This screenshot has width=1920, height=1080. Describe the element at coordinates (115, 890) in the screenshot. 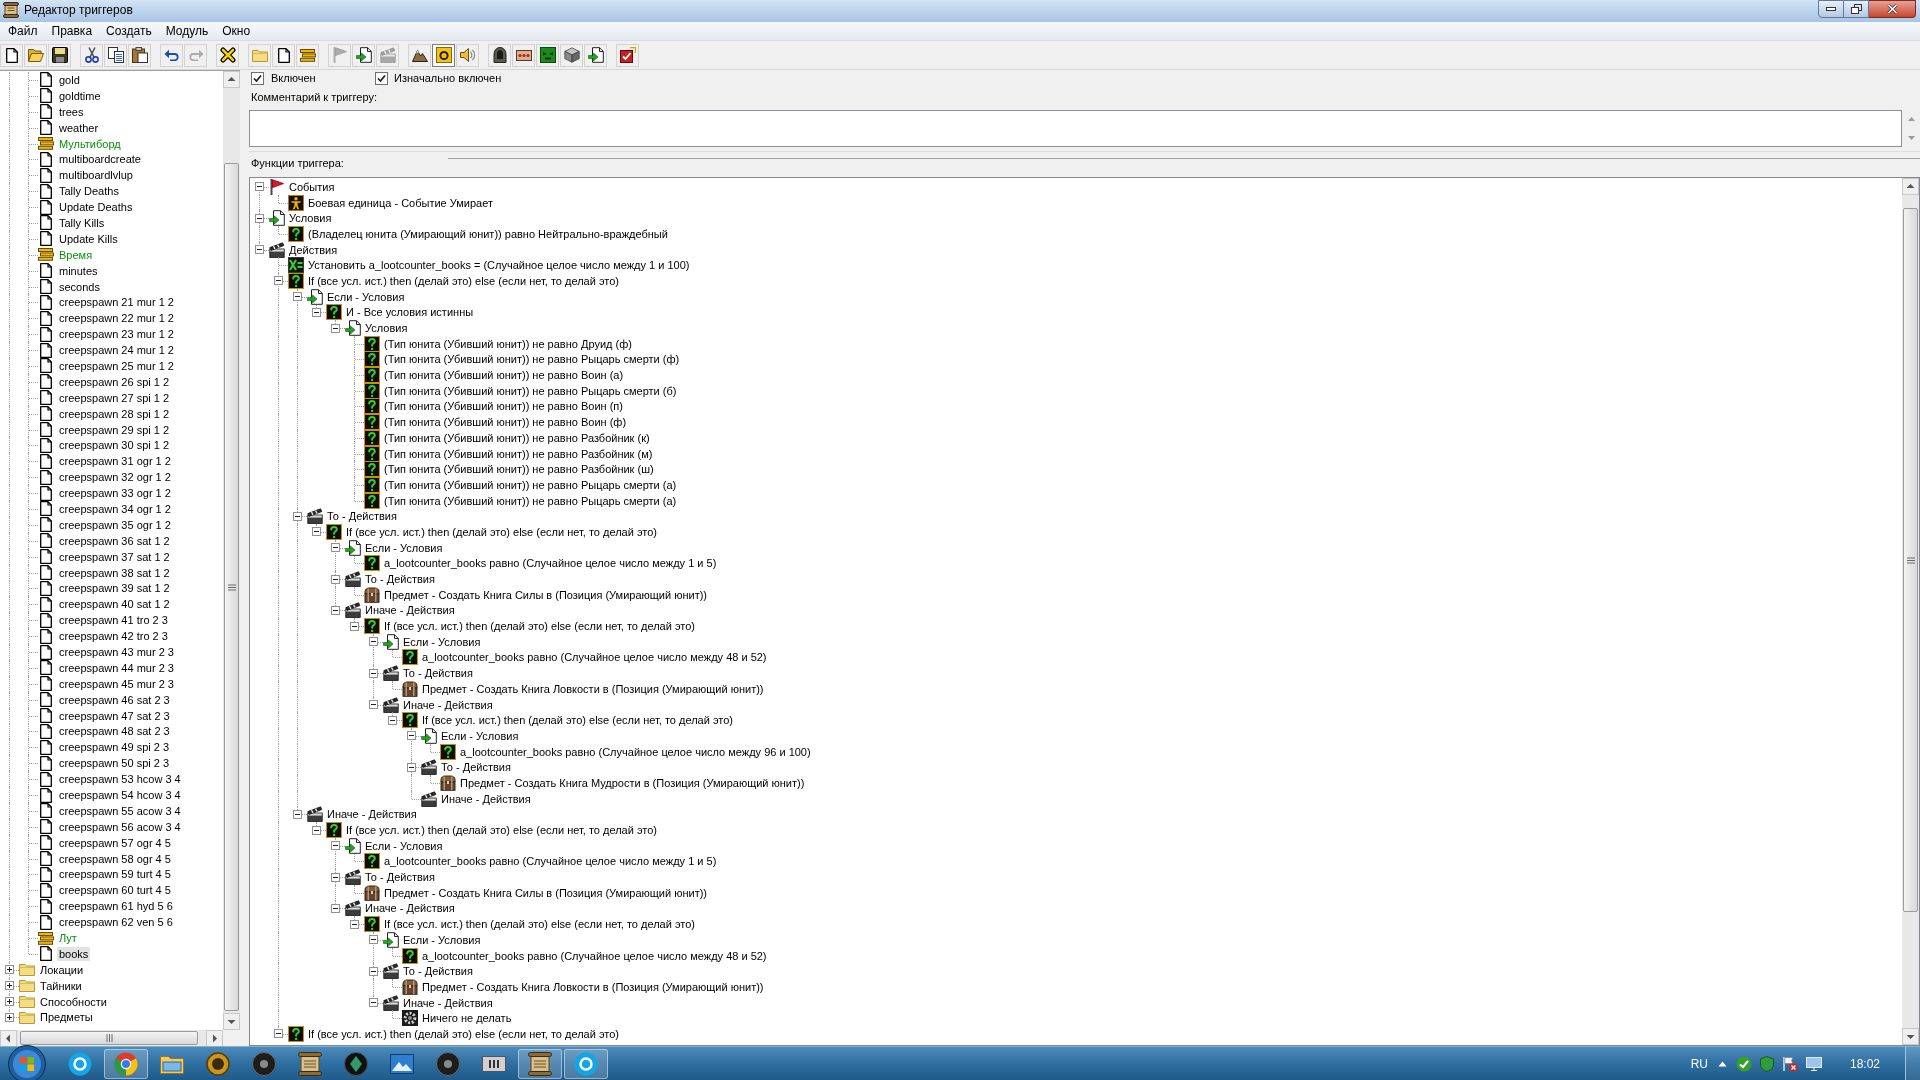

I see `trigger-item: creepspawn 60 turt 4 5` at that location.